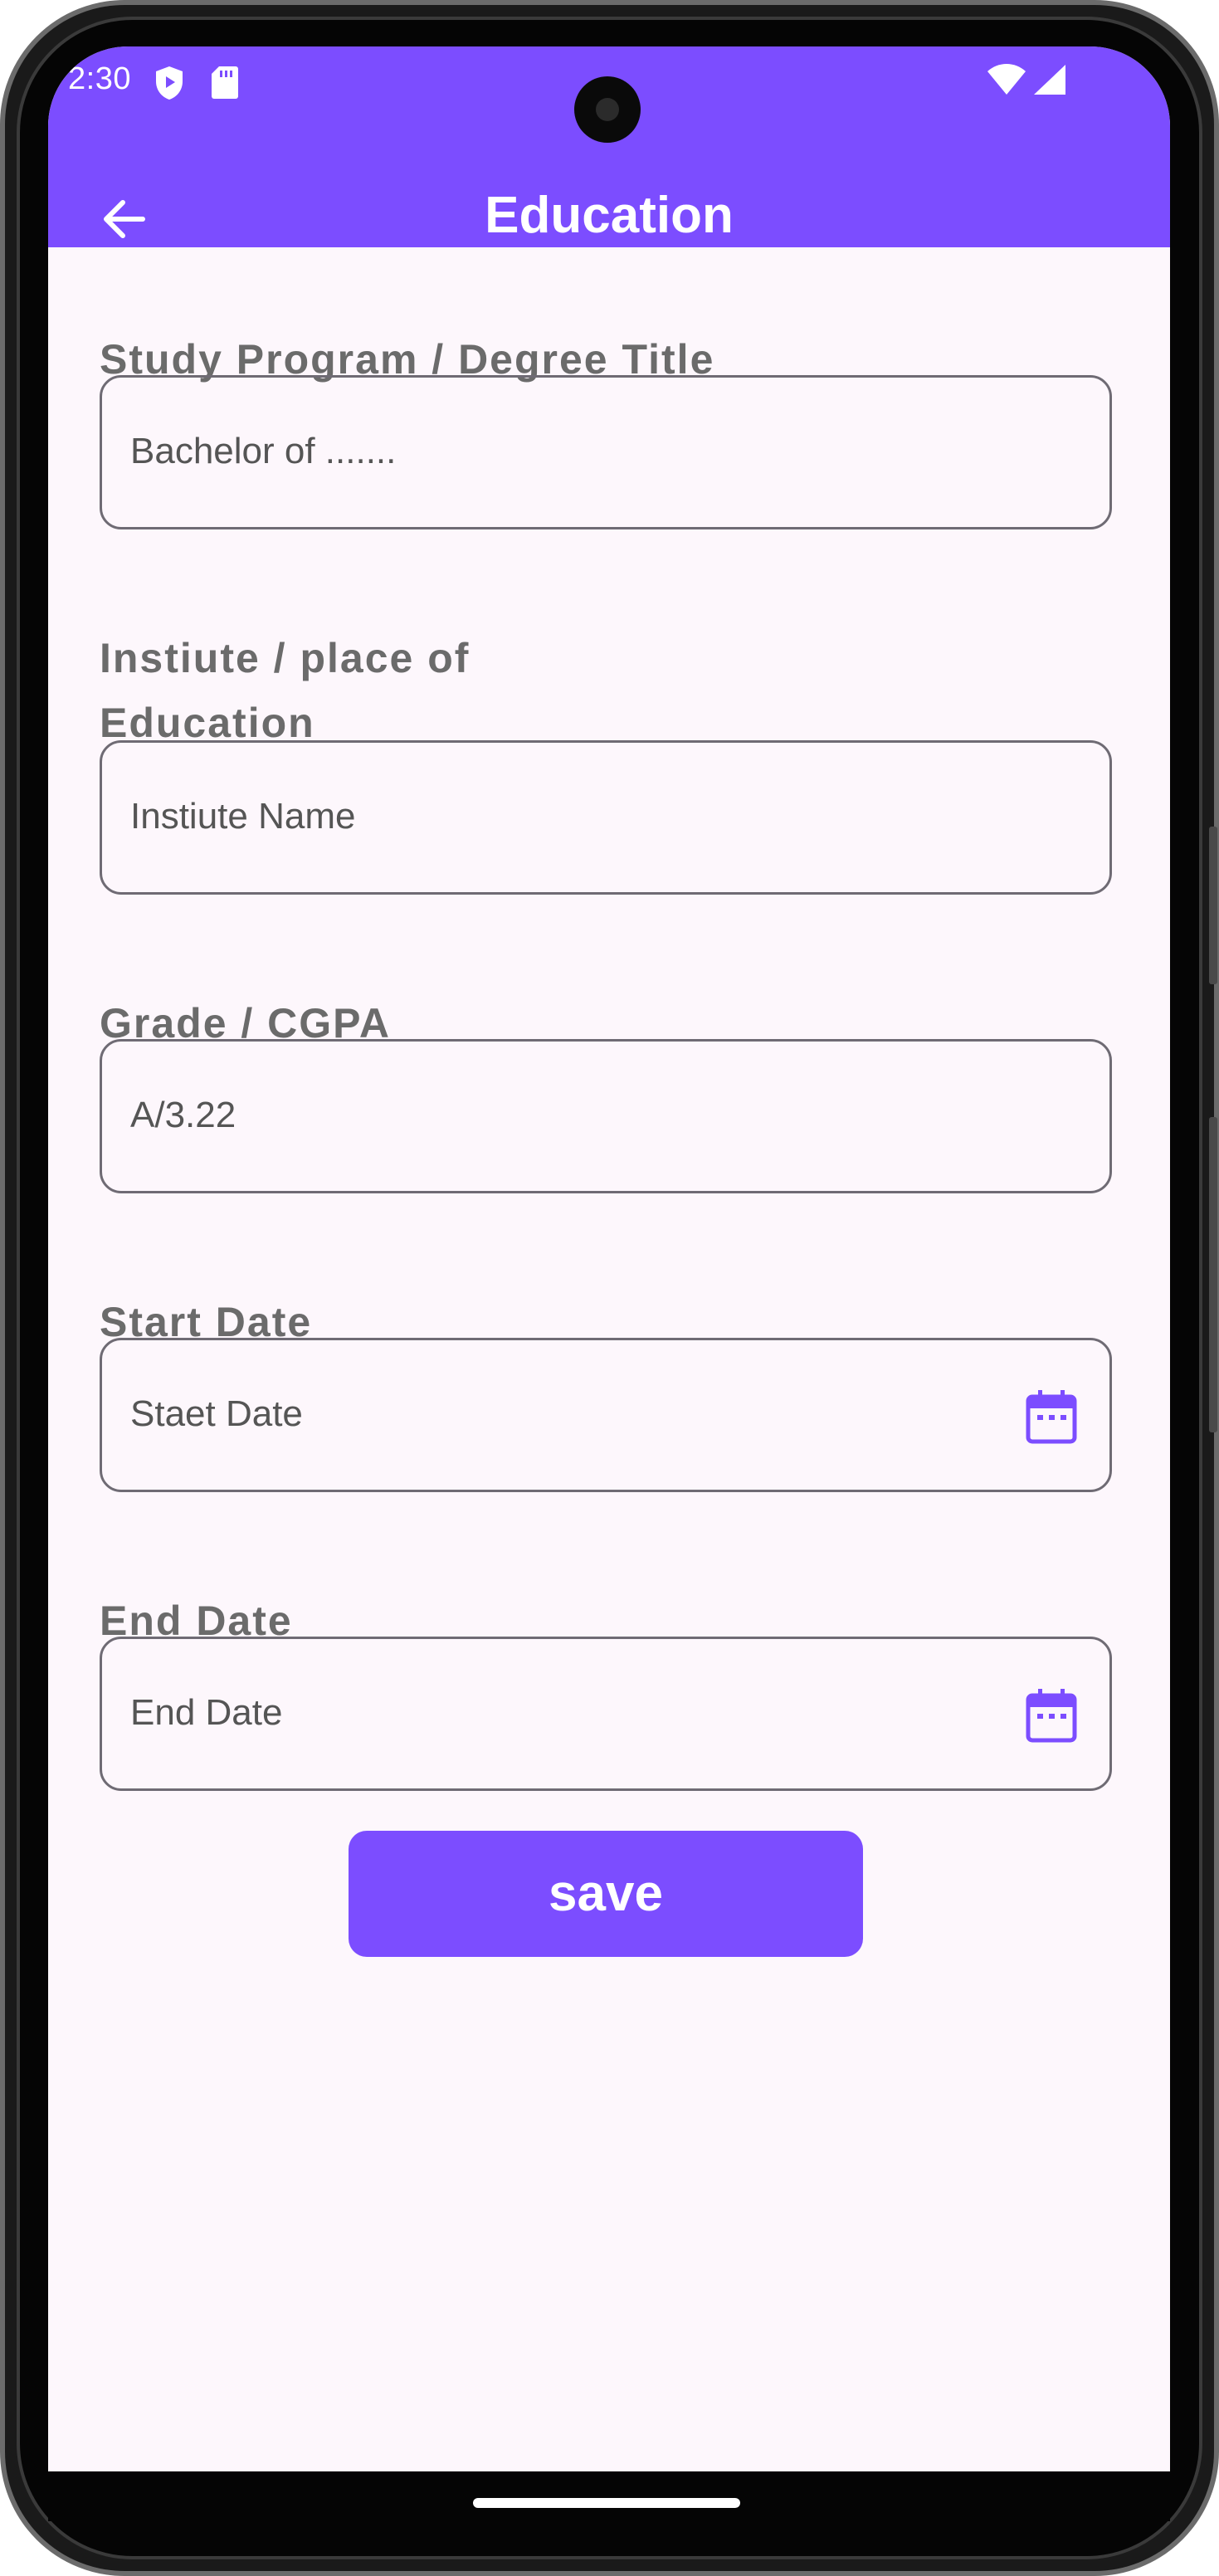  What do you see at coordinates (607, 2503) in the screenshot?
I see `home-indicator` at bounding box center [607, 2503].